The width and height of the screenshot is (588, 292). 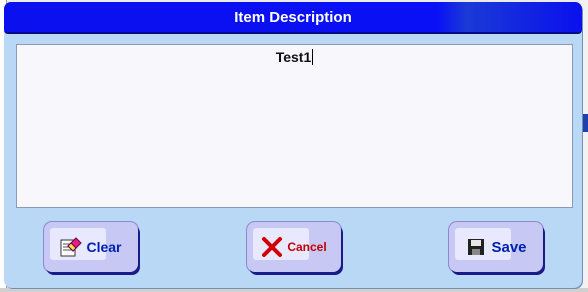 I want to click on dialog-title: Item Description, so click(x=293, y=18).